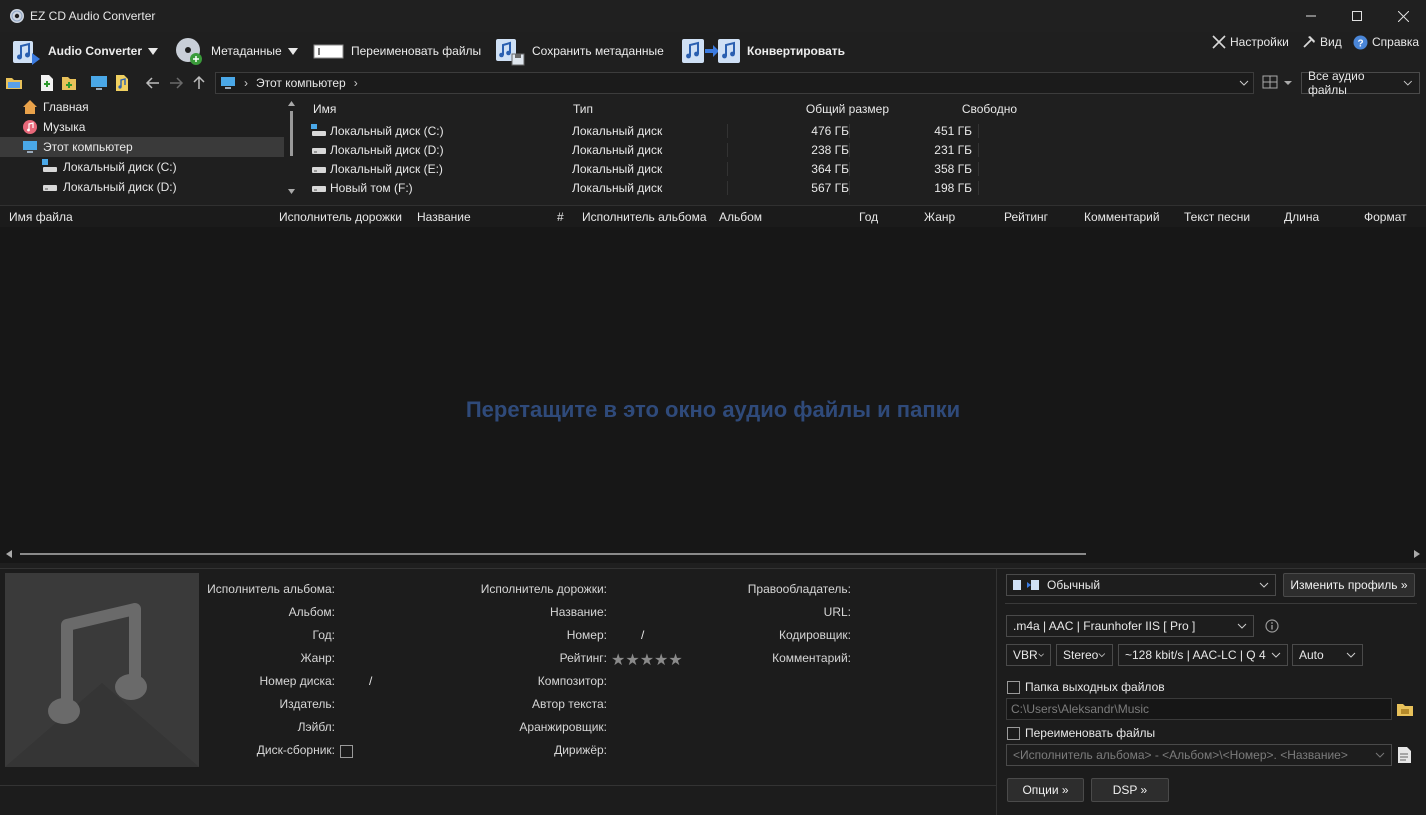 The height and width of the screenshot is (815, 1426). I want to click on column-track-number: #, so click(560, 217).